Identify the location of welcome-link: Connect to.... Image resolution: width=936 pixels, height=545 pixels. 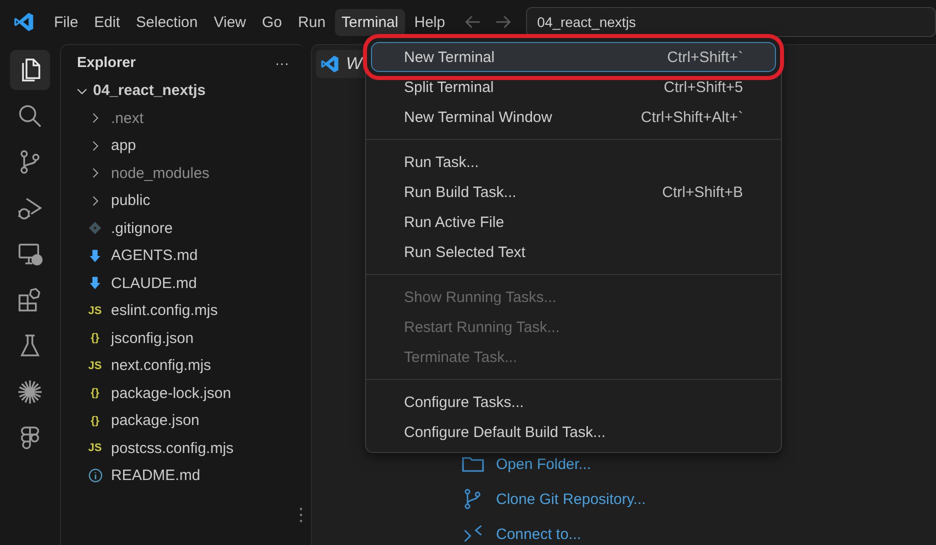
(539, 534).